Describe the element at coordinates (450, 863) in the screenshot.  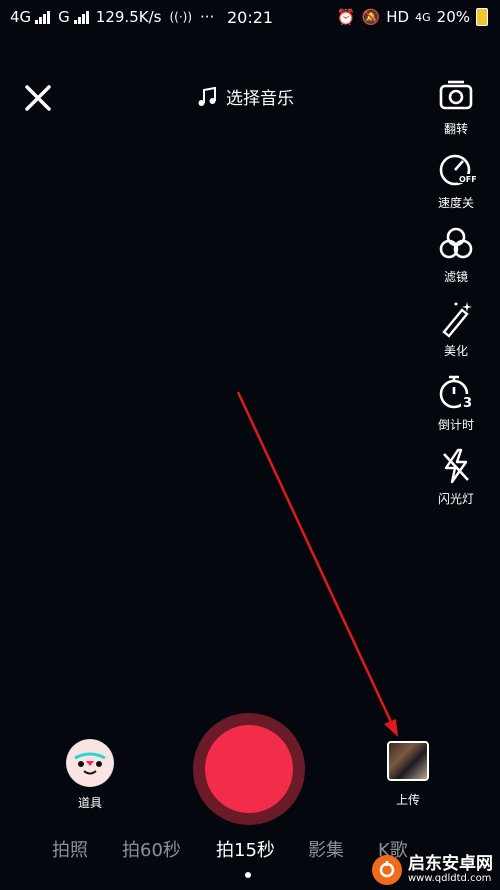
I see `watermark-name: 启东安卓网` at that location.